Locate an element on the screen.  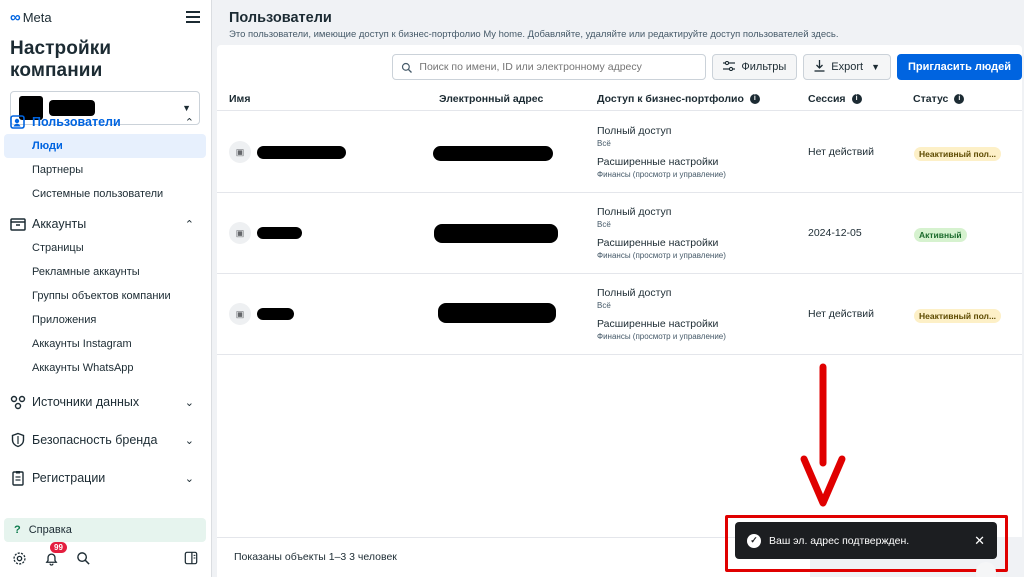
registrations-icon is located at coordinates (18, 478).